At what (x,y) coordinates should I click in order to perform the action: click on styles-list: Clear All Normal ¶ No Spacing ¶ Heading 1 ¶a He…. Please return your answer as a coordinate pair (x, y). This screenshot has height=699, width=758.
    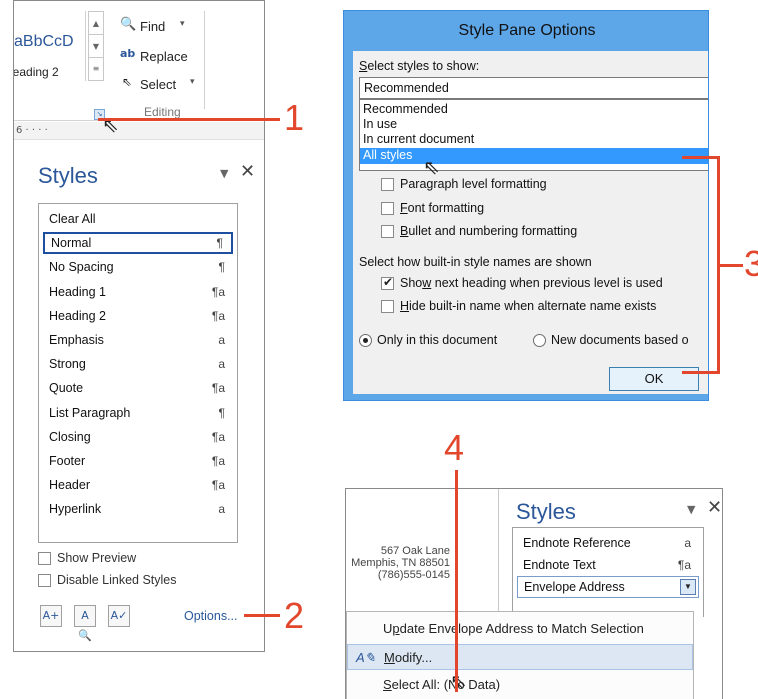
    Looking at the image, I should click on (138, 373).